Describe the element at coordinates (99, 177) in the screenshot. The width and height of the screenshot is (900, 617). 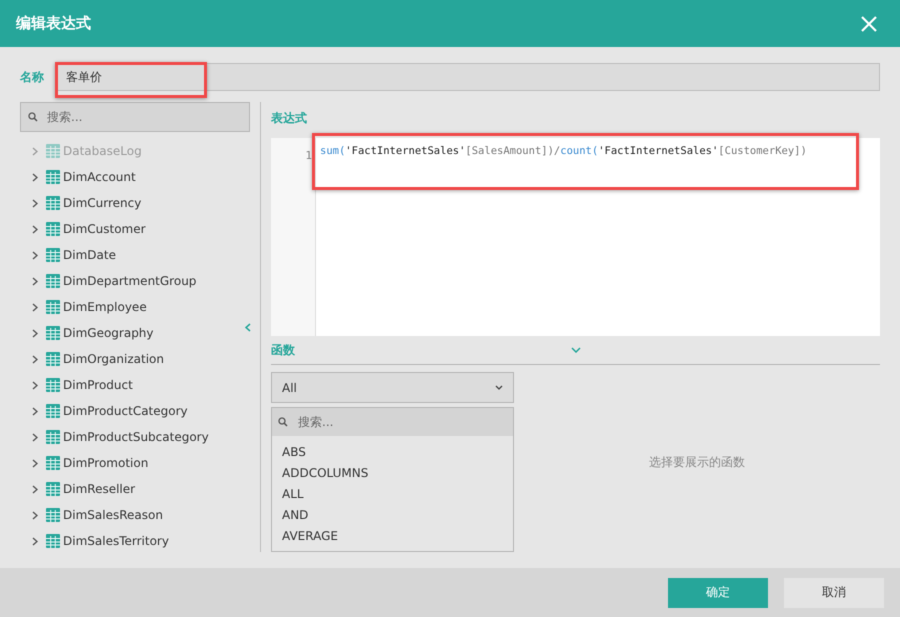
I see `table-name: DimAccount` at that location.